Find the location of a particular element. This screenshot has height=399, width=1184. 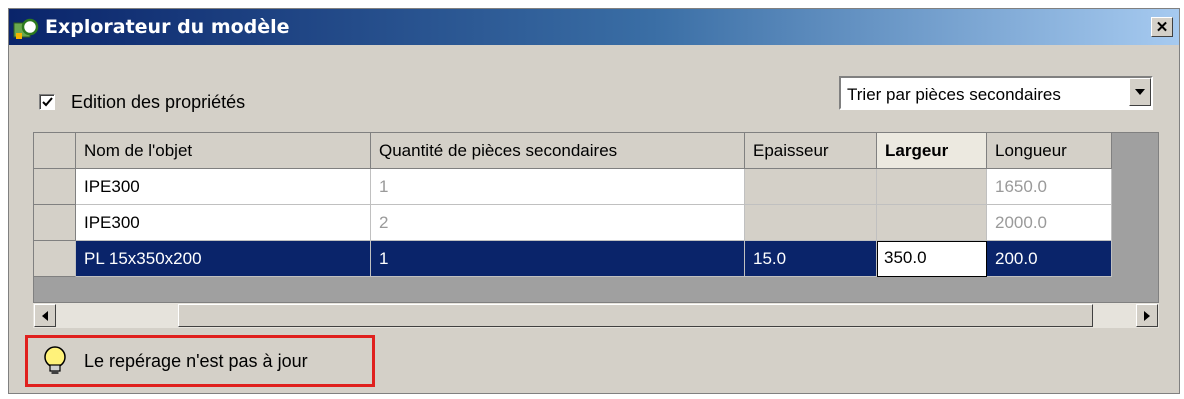

status-message: Le repérage n'est pas à jour is located at coordinates (196, 360).